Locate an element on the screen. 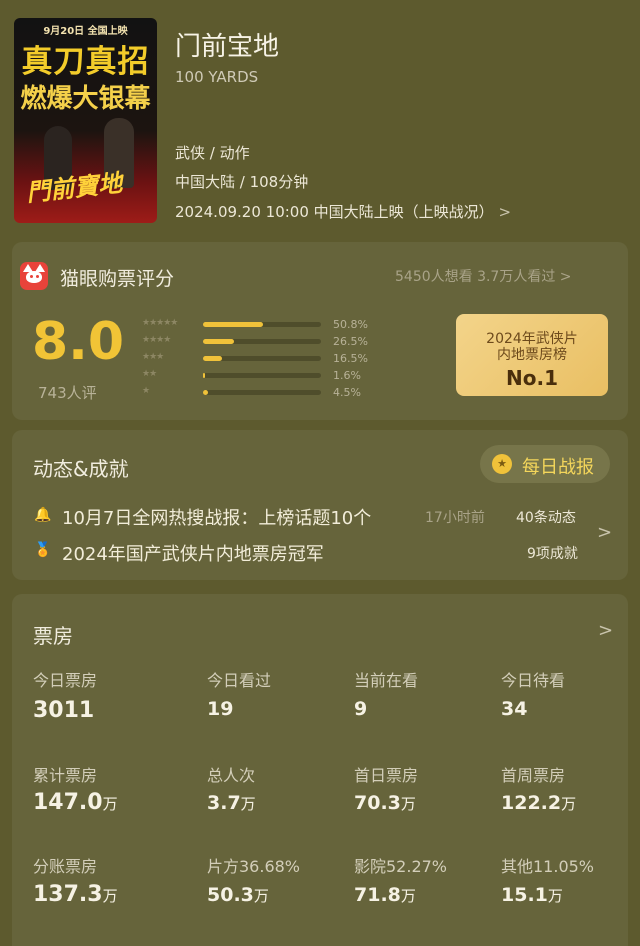 This screenshot has width=640, height=946. movie-genre: 武侠 / 动作 is located at coordinates (212, 153).